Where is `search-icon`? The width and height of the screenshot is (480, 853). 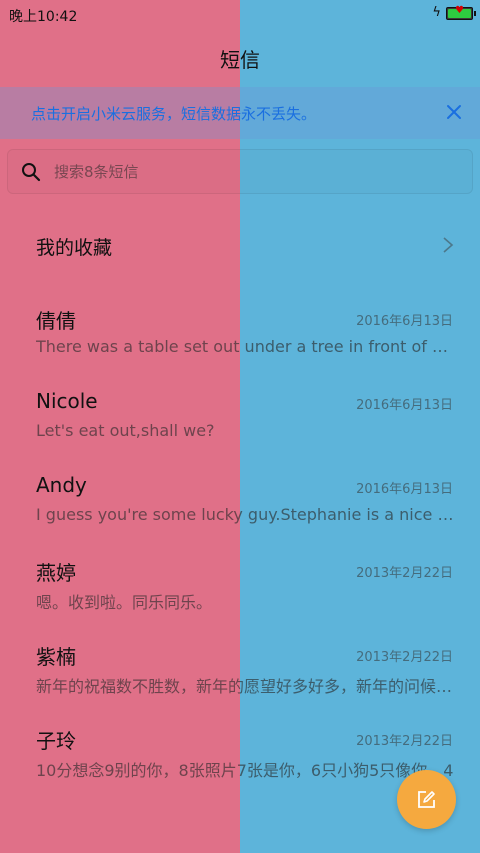 search-icon is located at coordinates (31, 172).